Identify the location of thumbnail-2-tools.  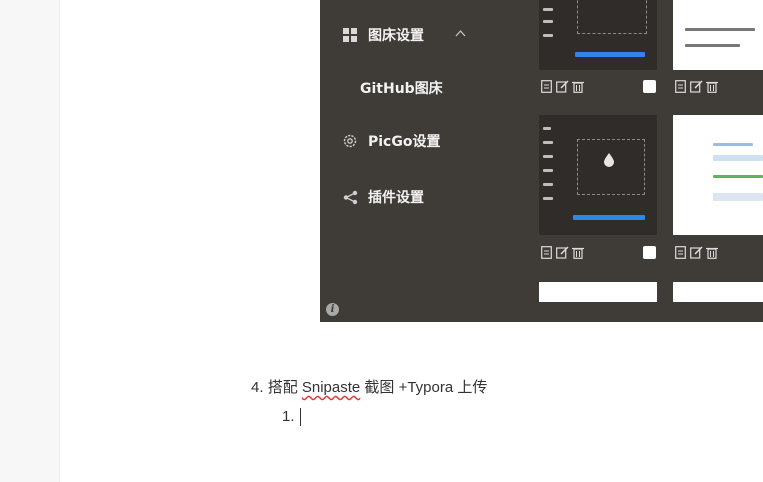
(696, 86).